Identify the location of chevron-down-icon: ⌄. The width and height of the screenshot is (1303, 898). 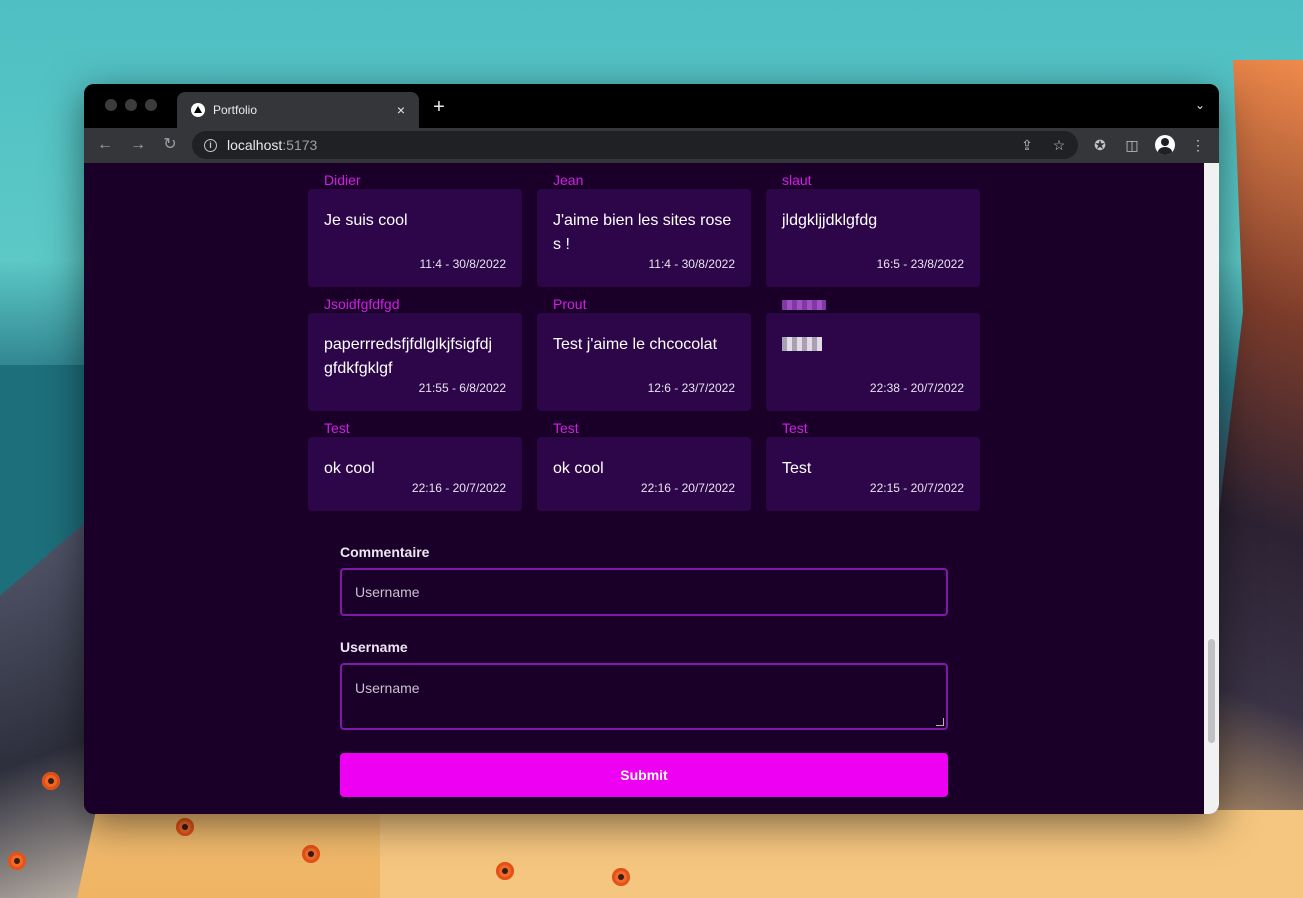
(1200, 105).